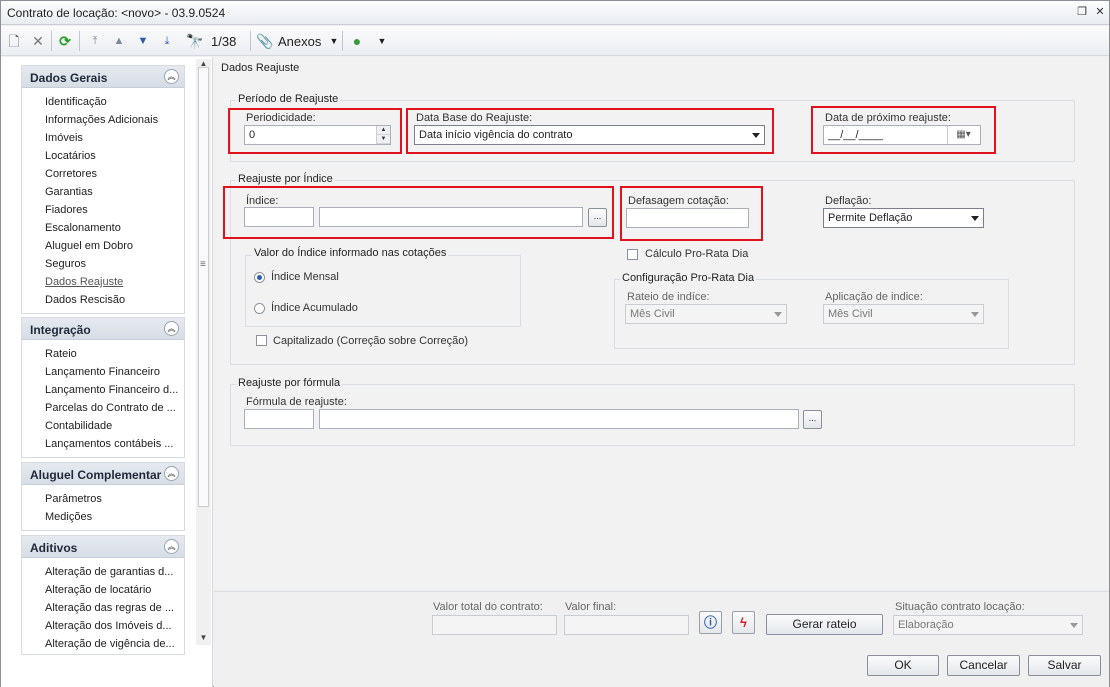 The width and height of the screenshot is (1110, 687). Describe the element at coordinates (167, 41) in the screenshot. I see `last-record-icon: ⤓` at that location.